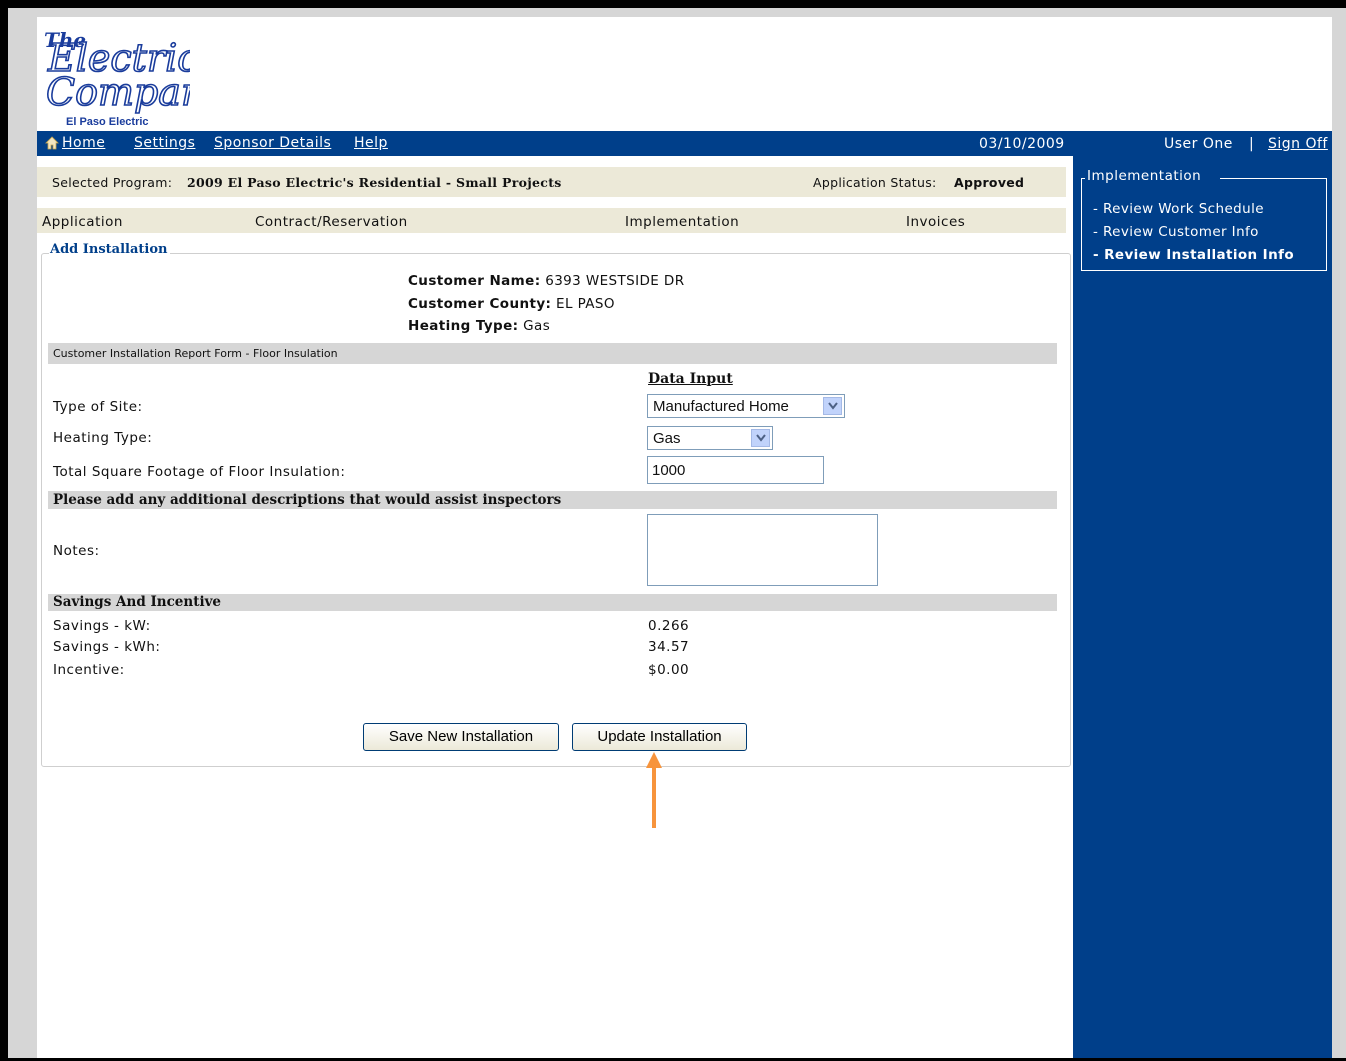 The height and width of the screenshot is (1061, 1346). What do you see at coordinates (103, 438) in the screenshot?
I see `heating-type-field-label: Heating Type:` at bounding box center [103, 438].